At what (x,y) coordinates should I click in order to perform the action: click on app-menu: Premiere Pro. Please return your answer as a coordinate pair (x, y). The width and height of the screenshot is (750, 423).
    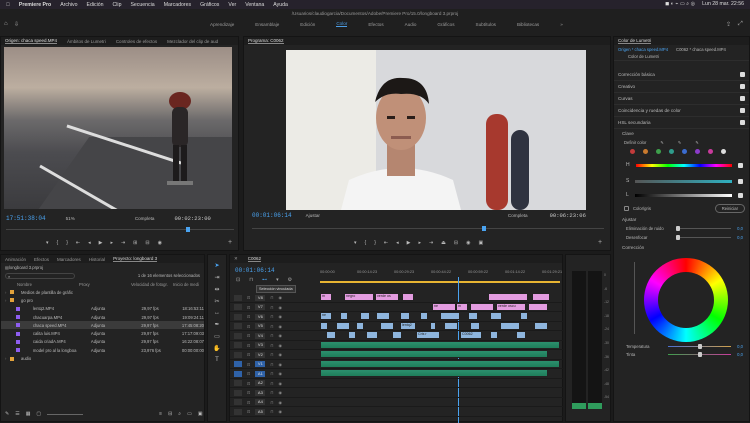
    Looking at the image, I should click on (35, 5).